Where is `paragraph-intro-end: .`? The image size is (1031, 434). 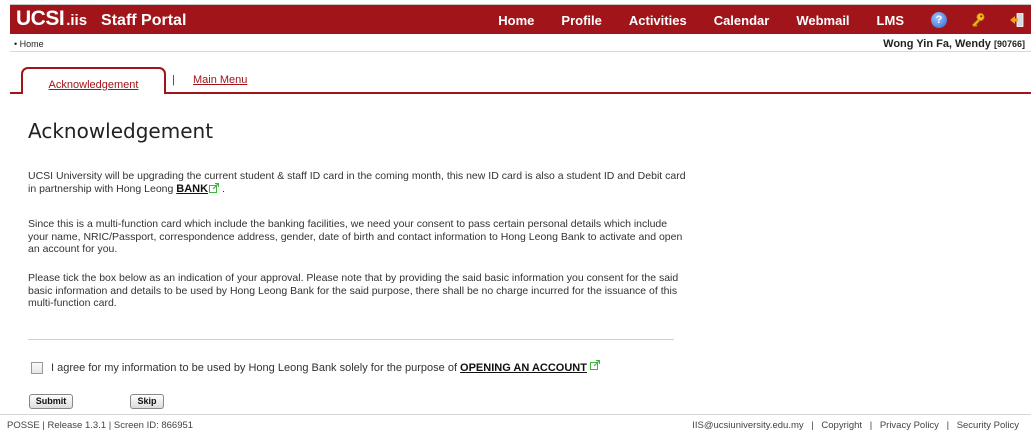
paragraph-intro-end: . is located at coordinates (222, 188).